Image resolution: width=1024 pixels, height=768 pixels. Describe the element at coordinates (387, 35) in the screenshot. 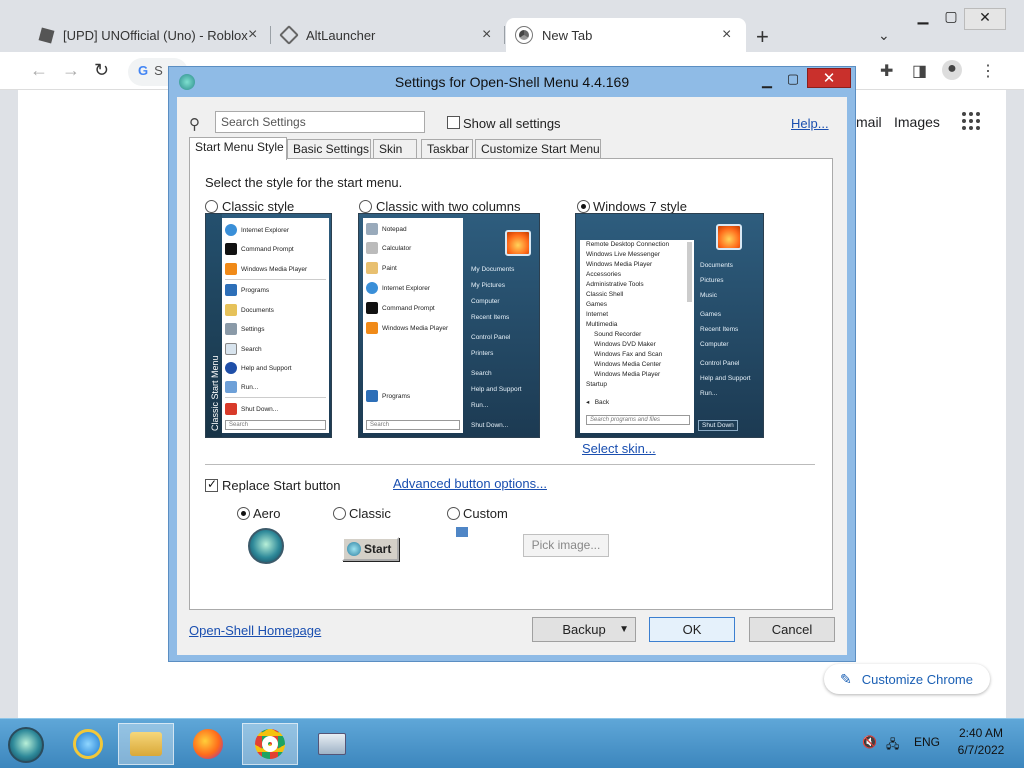

I see `tab-altlauncher: AltLauncher` at that location.